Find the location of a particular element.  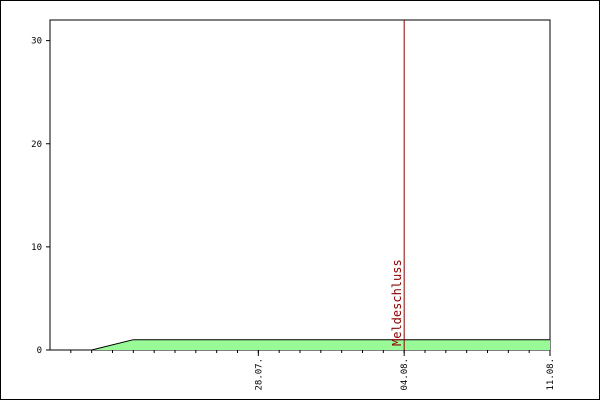

y-axis: 0 10 20 30 is located at coordinates (40, 196).